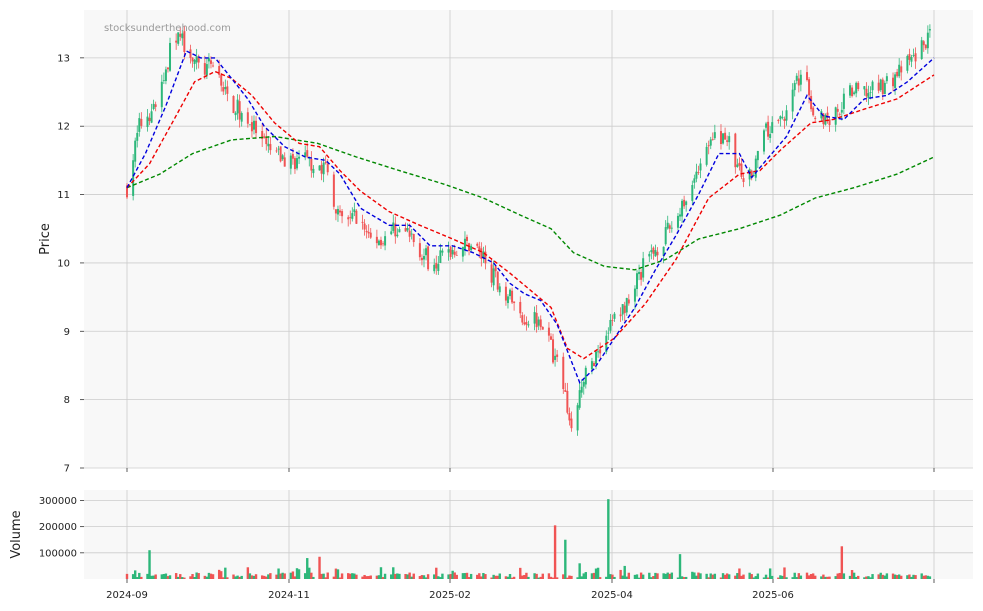 This screenshot has height=611, width=983. What do you see at coordinates (612, 595) in the screenshot?
I see `x-tick-label: 2025-04` at bounding box center [612, 595].